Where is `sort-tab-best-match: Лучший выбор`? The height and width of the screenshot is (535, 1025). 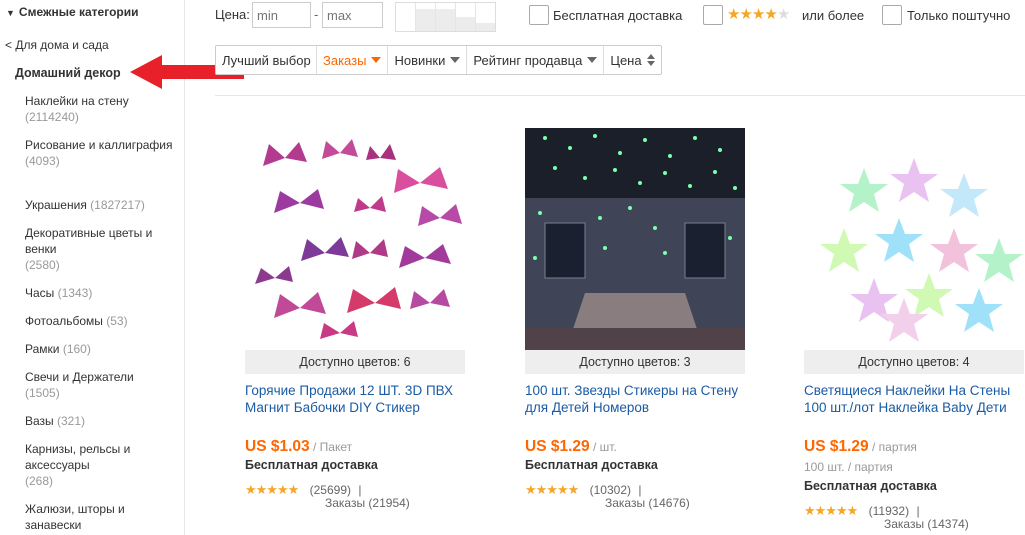 sort-tab-best-match: Лучший выбор is located at coordinates (266, 60).